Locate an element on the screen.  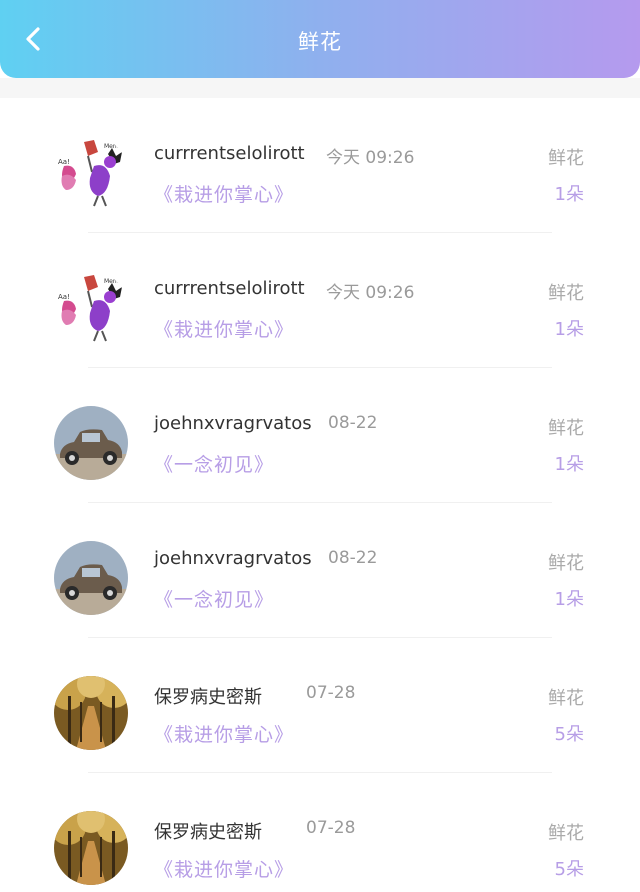
list-item: 保罗病史密斯 07-28 《栽进你掌心》 鲜花 5朵 is located at coordinates (320, 832).